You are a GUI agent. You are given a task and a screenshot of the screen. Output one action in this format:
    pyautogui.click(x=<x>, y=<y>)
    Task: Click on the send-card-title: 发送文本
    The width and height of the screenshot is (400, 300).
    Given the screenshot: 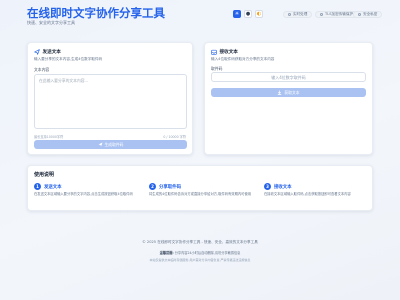 What is the action you would take?
    pyautogui.click(x=47, y=52)
    